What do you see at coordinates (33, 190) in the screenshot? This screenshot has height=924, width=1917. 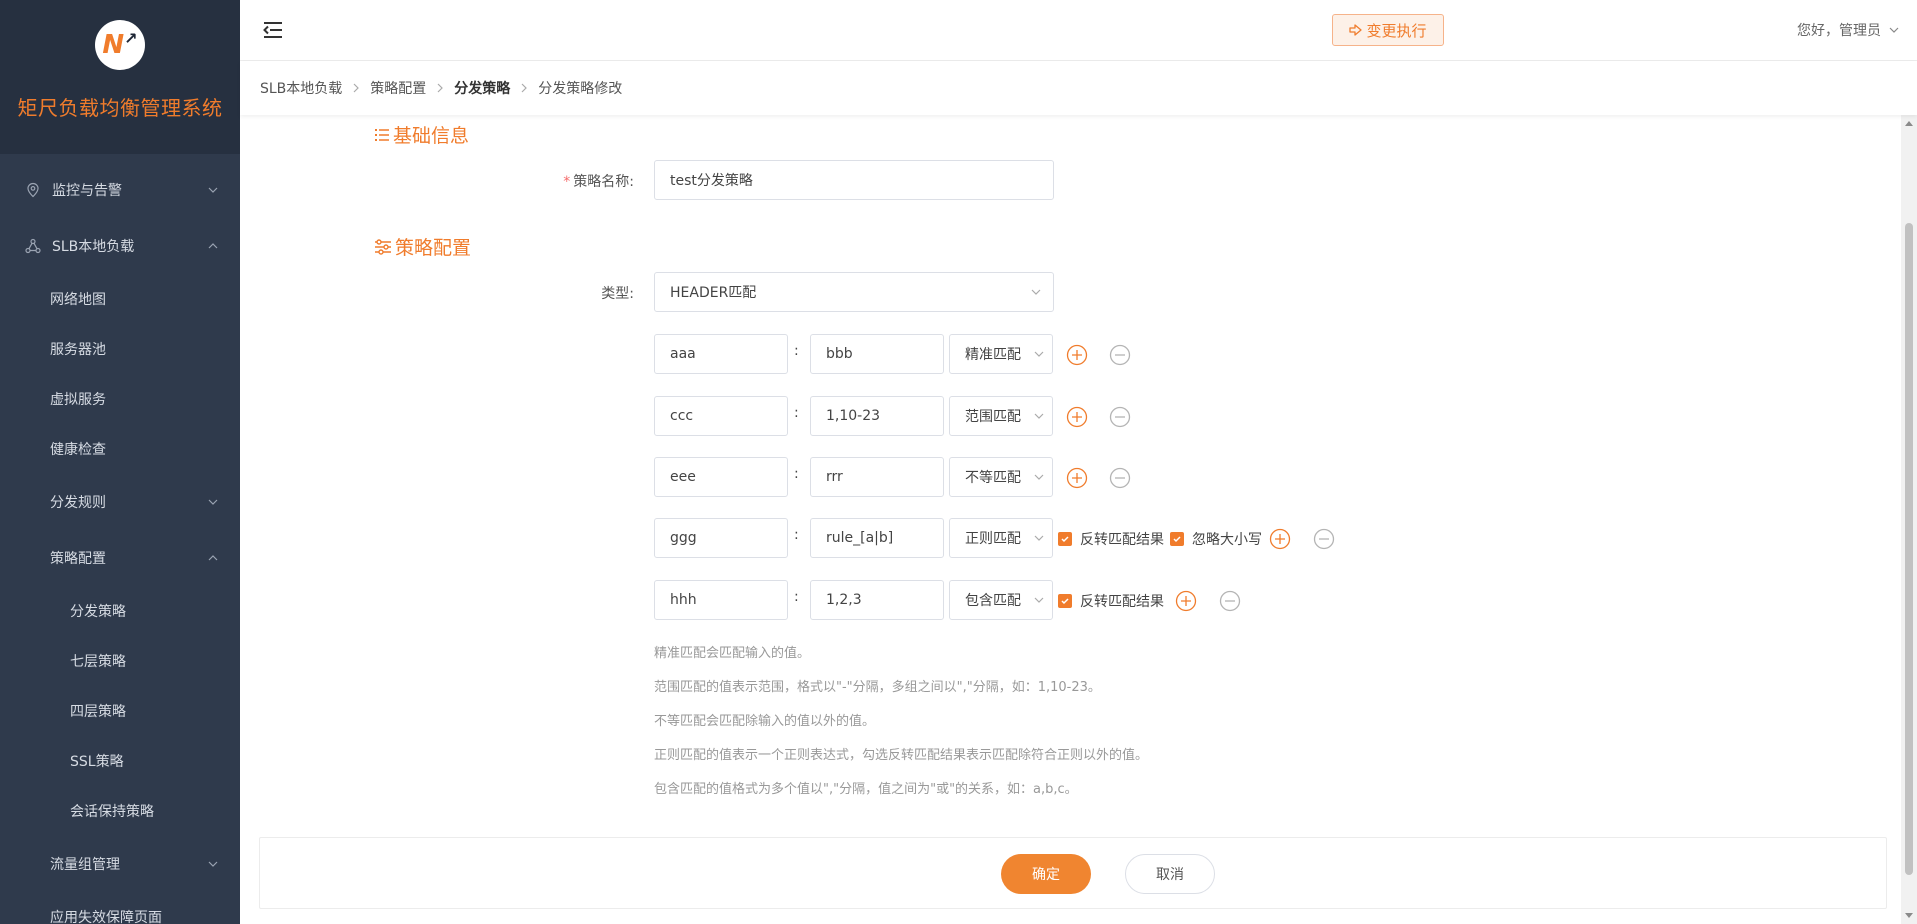 I see `location-pin-icon` at bounding box center [33, 190].